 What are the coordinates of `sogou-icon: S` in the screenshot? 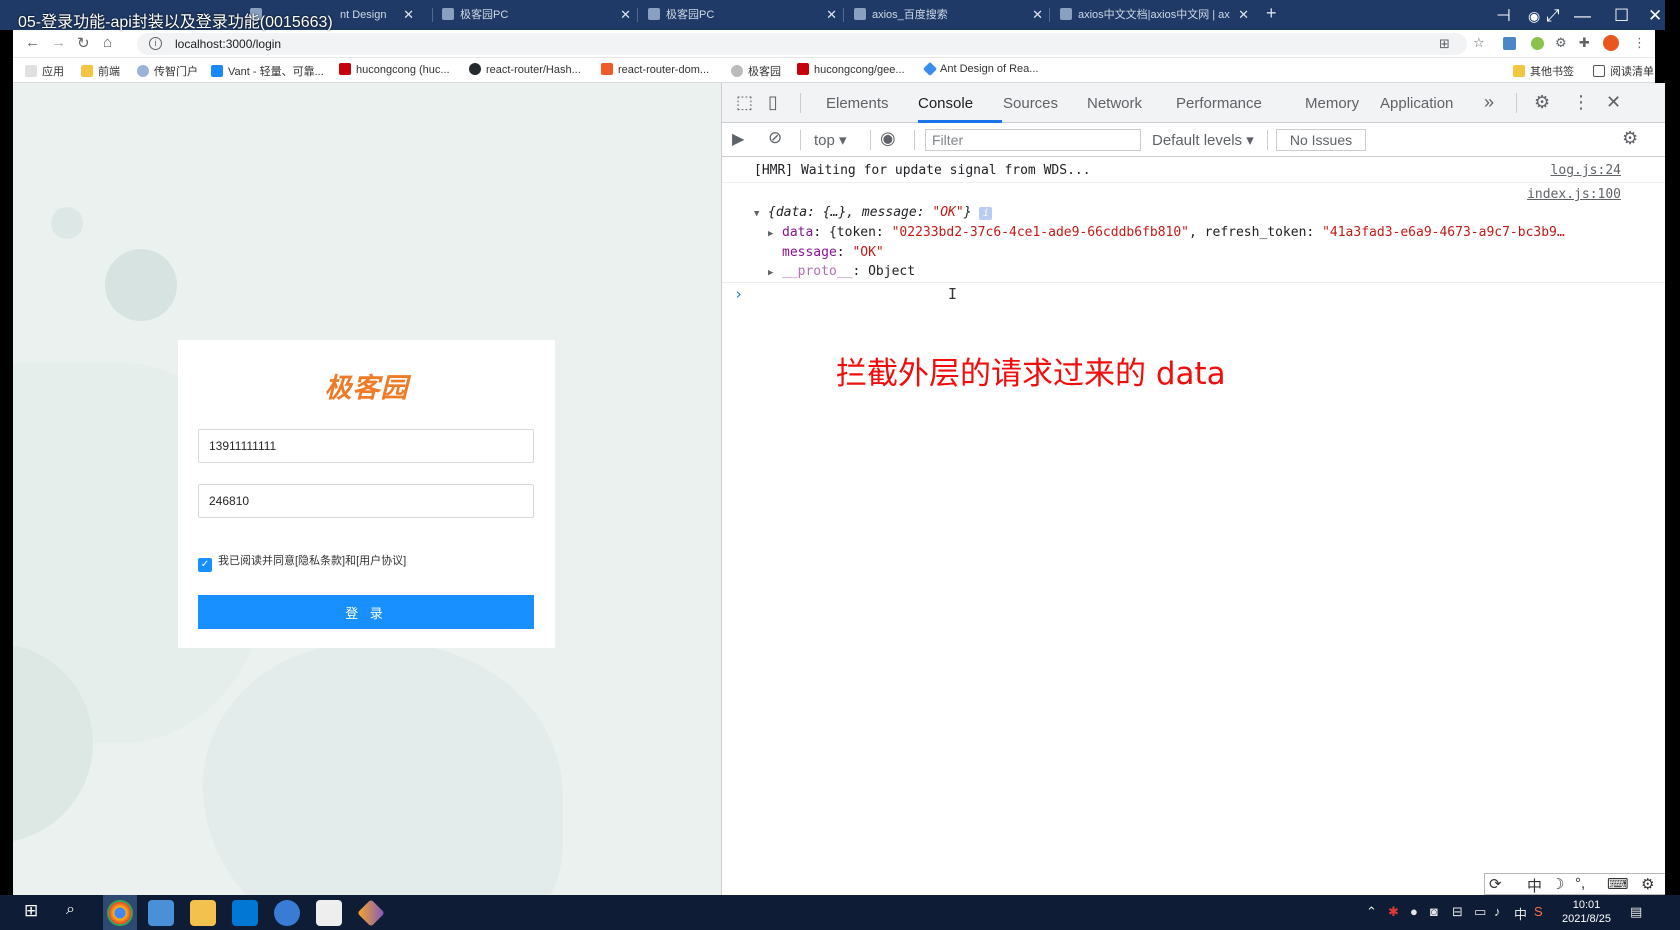 It's located at (1538, 911).